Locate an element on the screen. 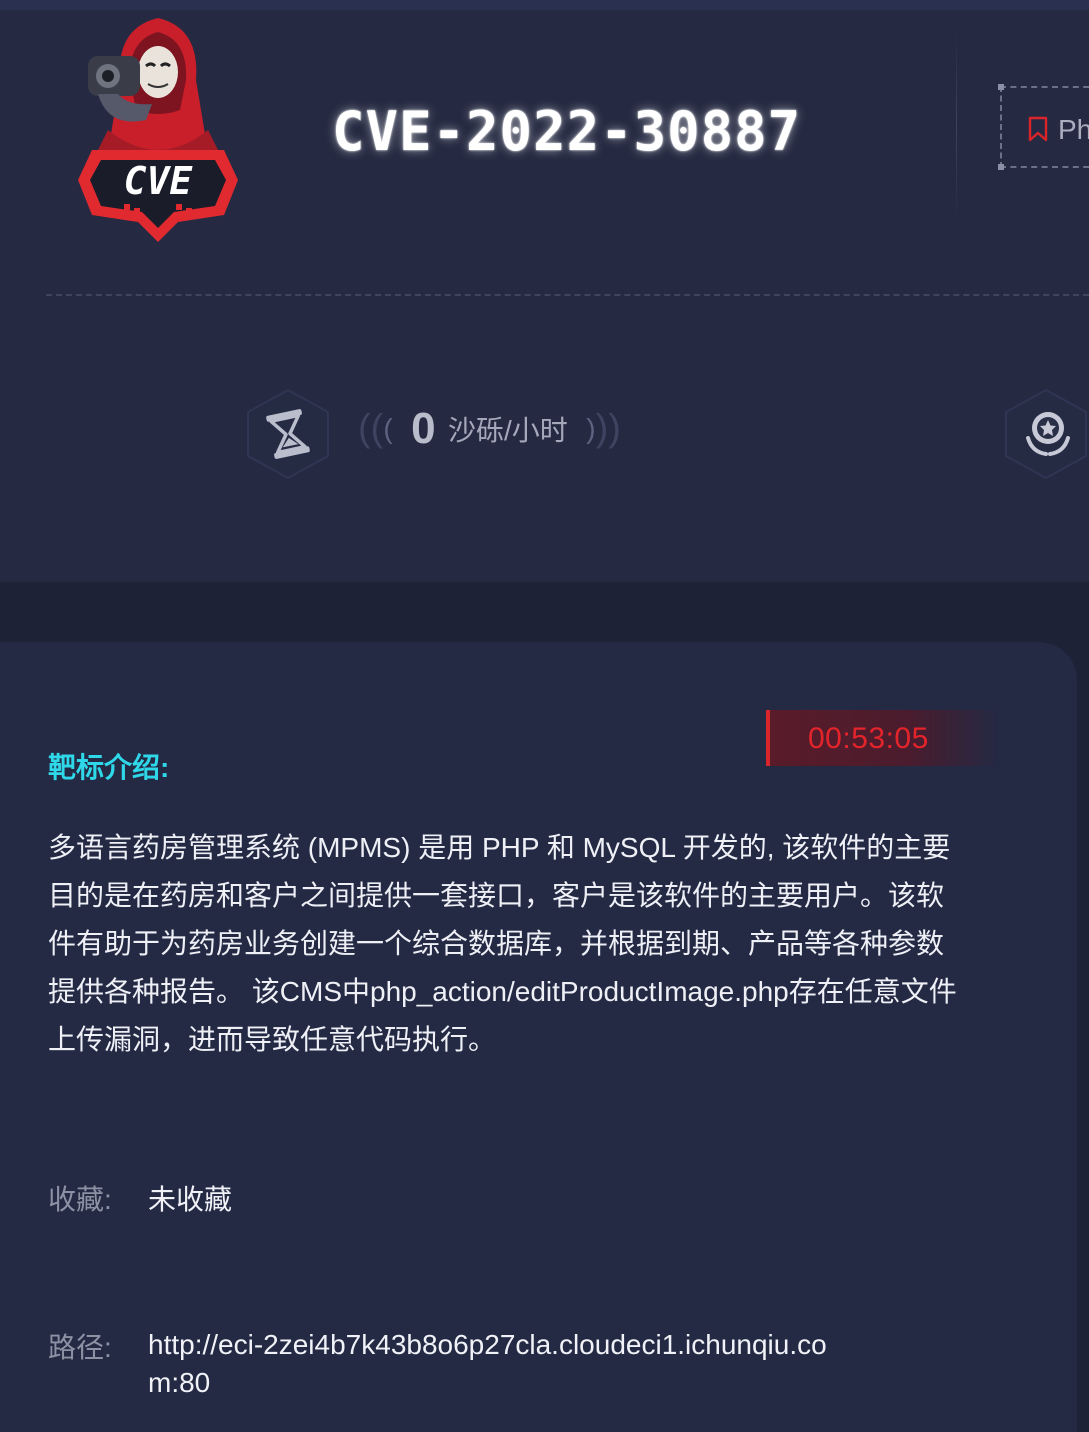 The image size is (1089, 1432). category-tag-button: Ph is located at coordinates (1043, 127).